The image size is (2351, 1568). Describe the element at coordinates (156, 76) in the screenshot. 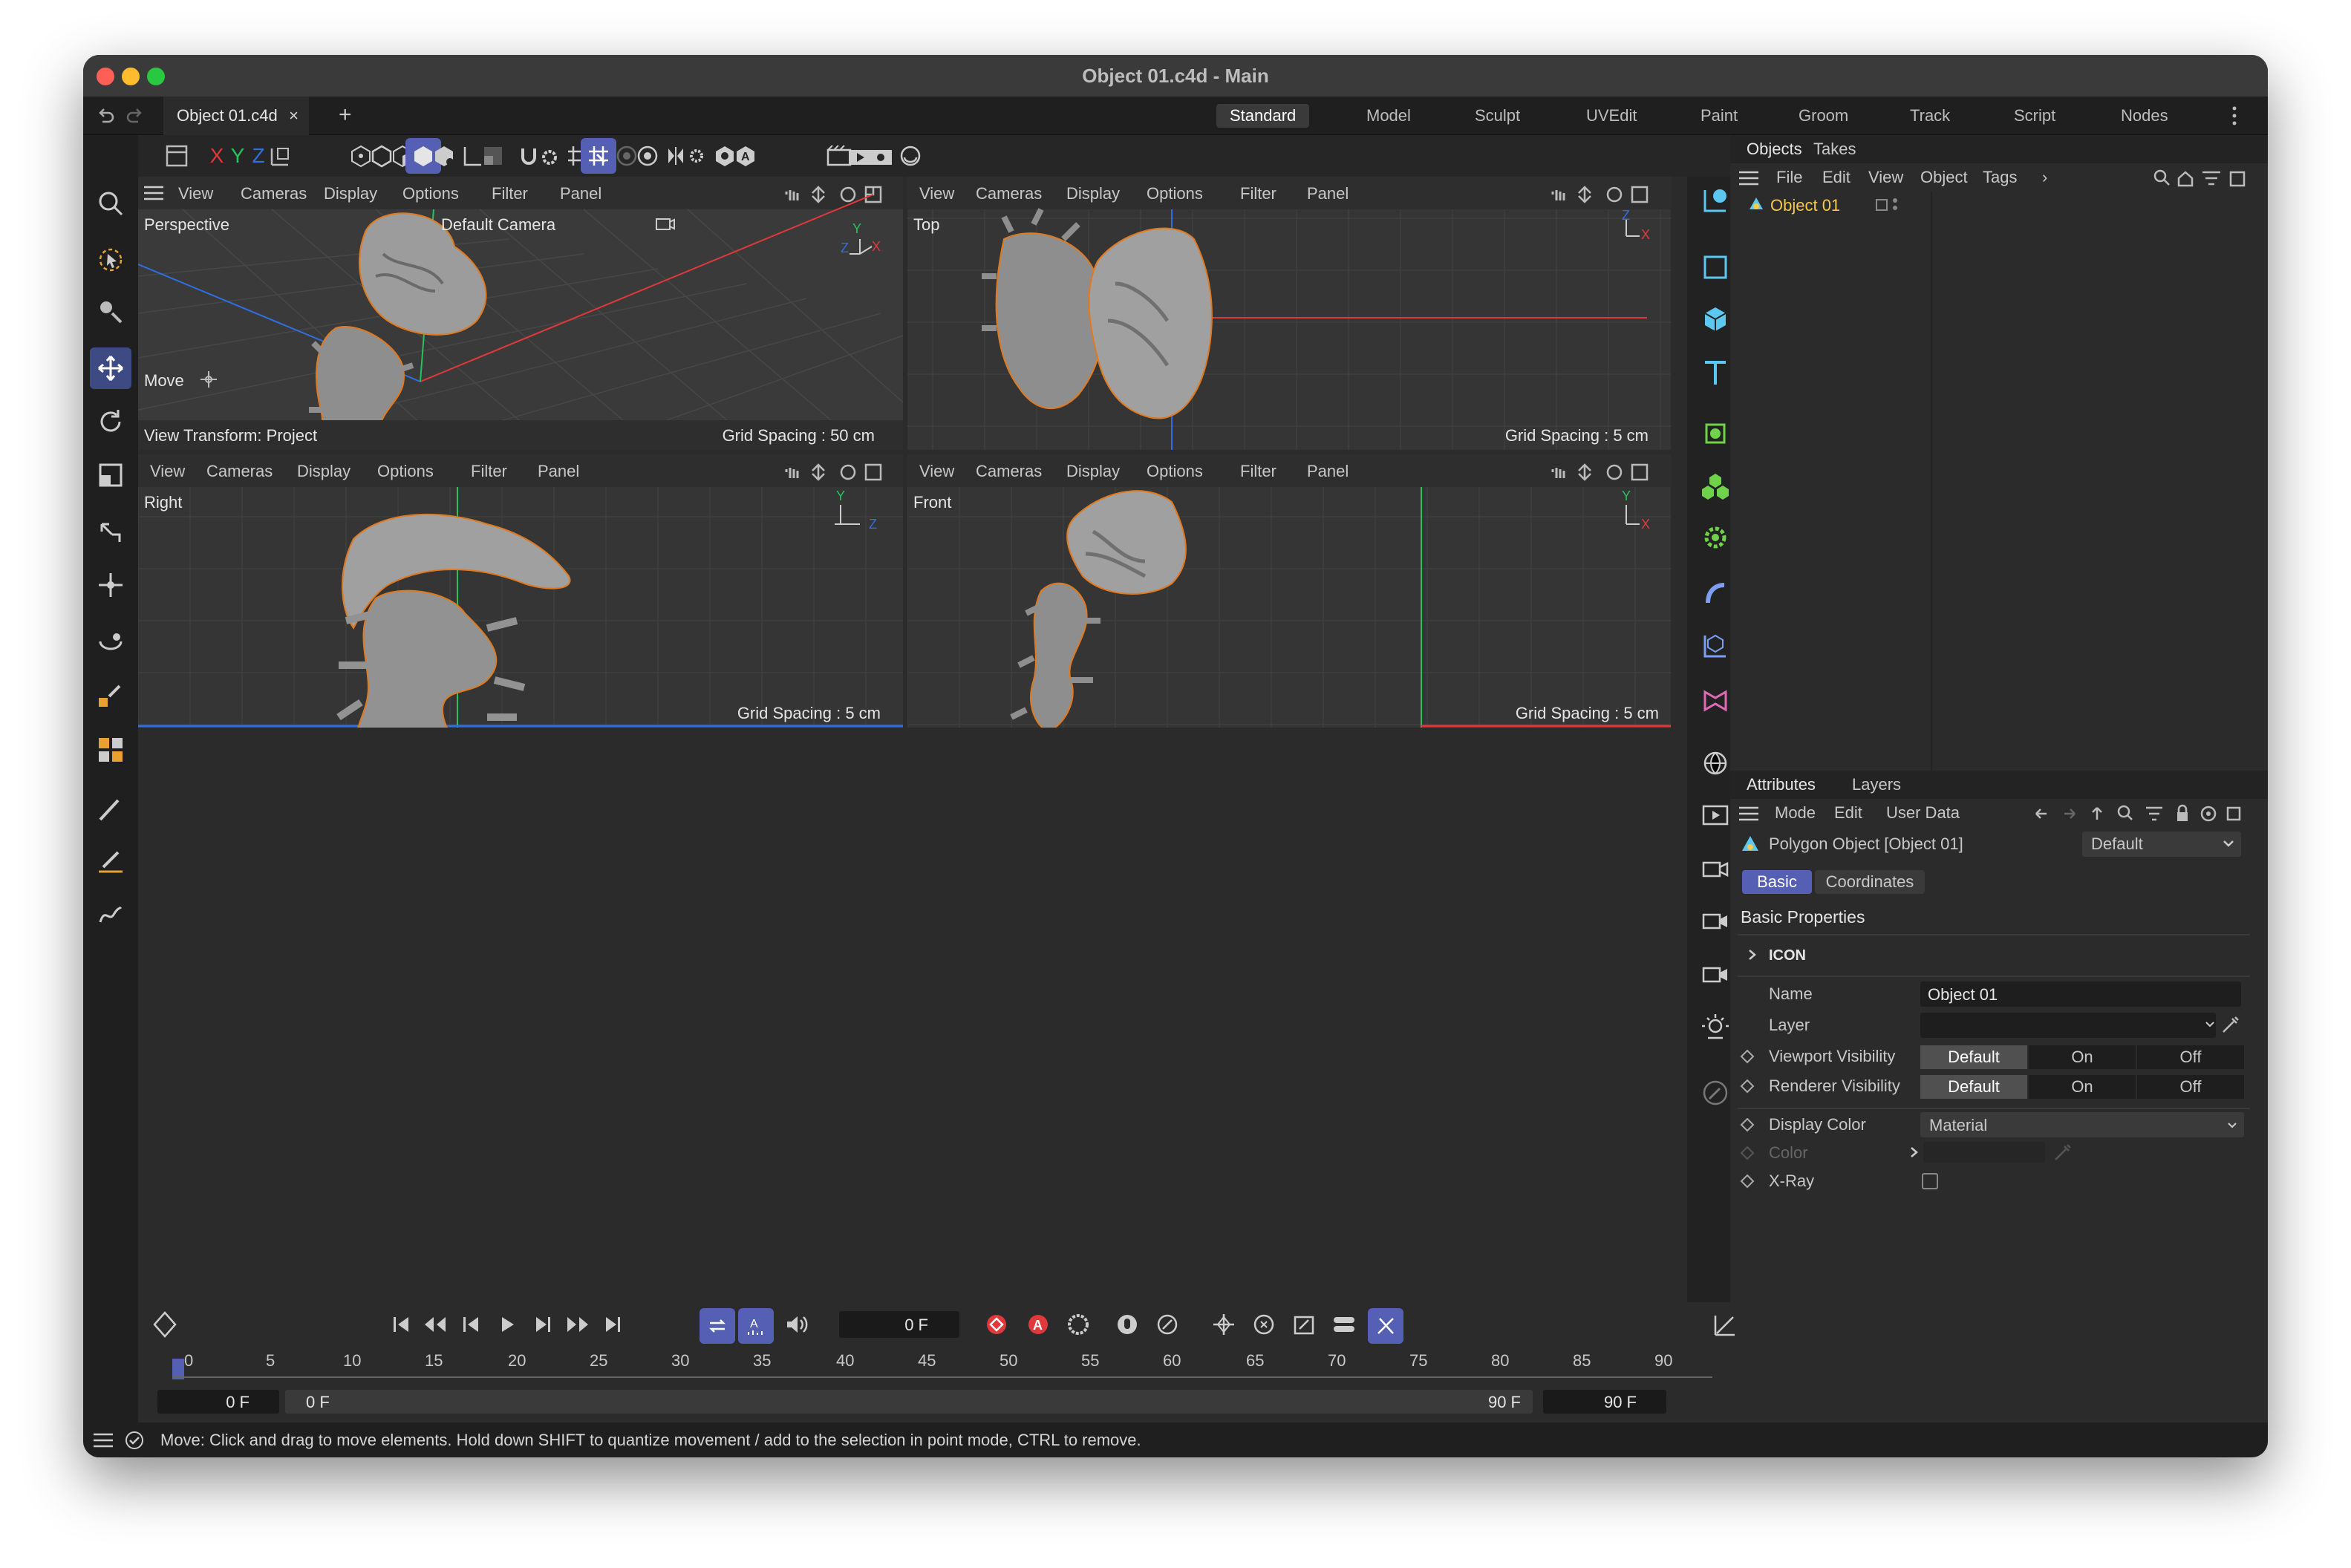

I see `zoom-window-button` at that location.